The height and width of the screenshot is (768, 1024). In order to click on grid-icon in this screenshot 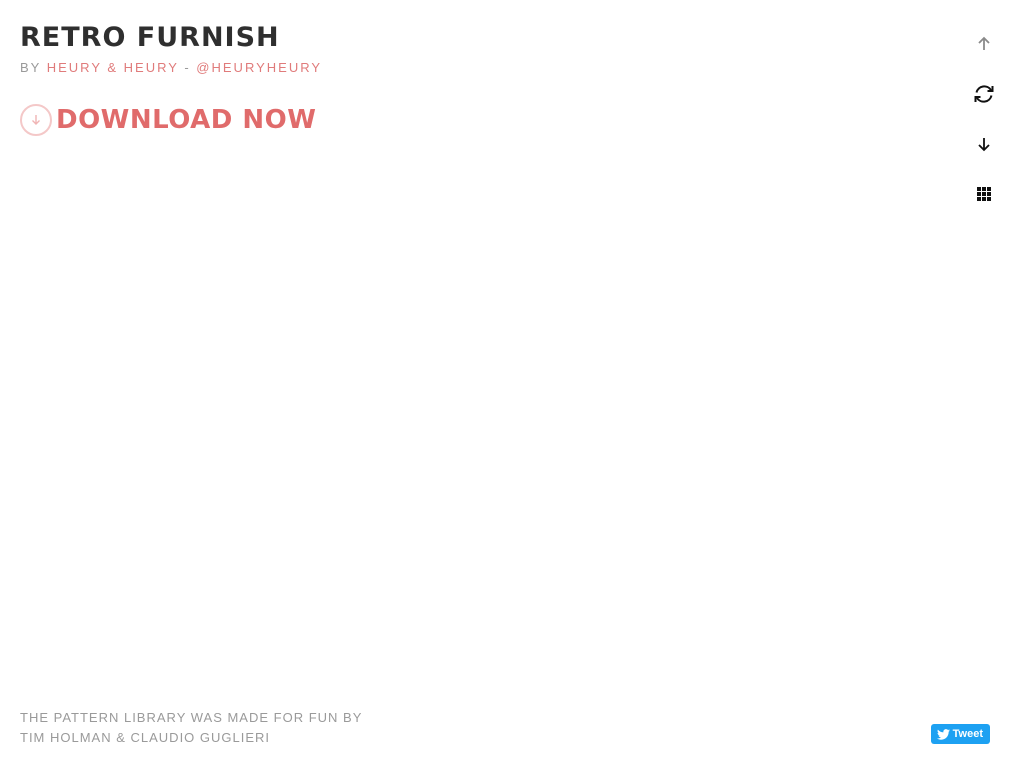, I will do `click(984, 194)`.